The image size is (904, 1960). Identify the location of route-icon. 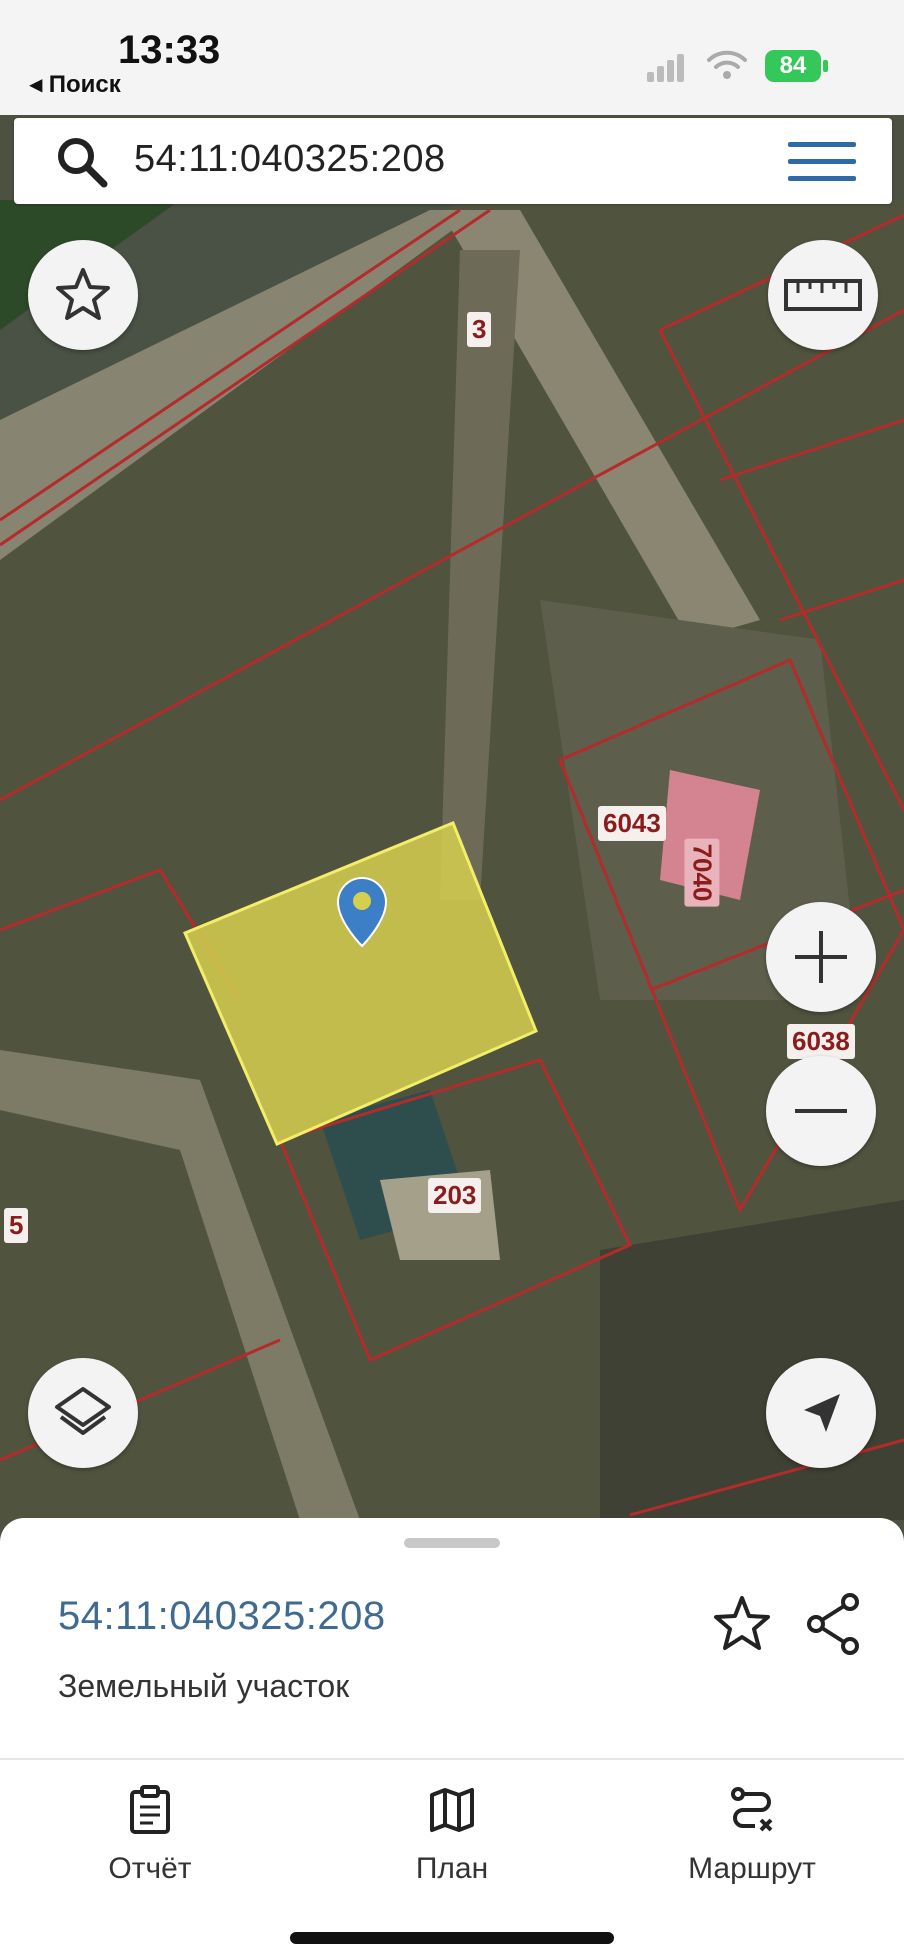
(752, 1809).